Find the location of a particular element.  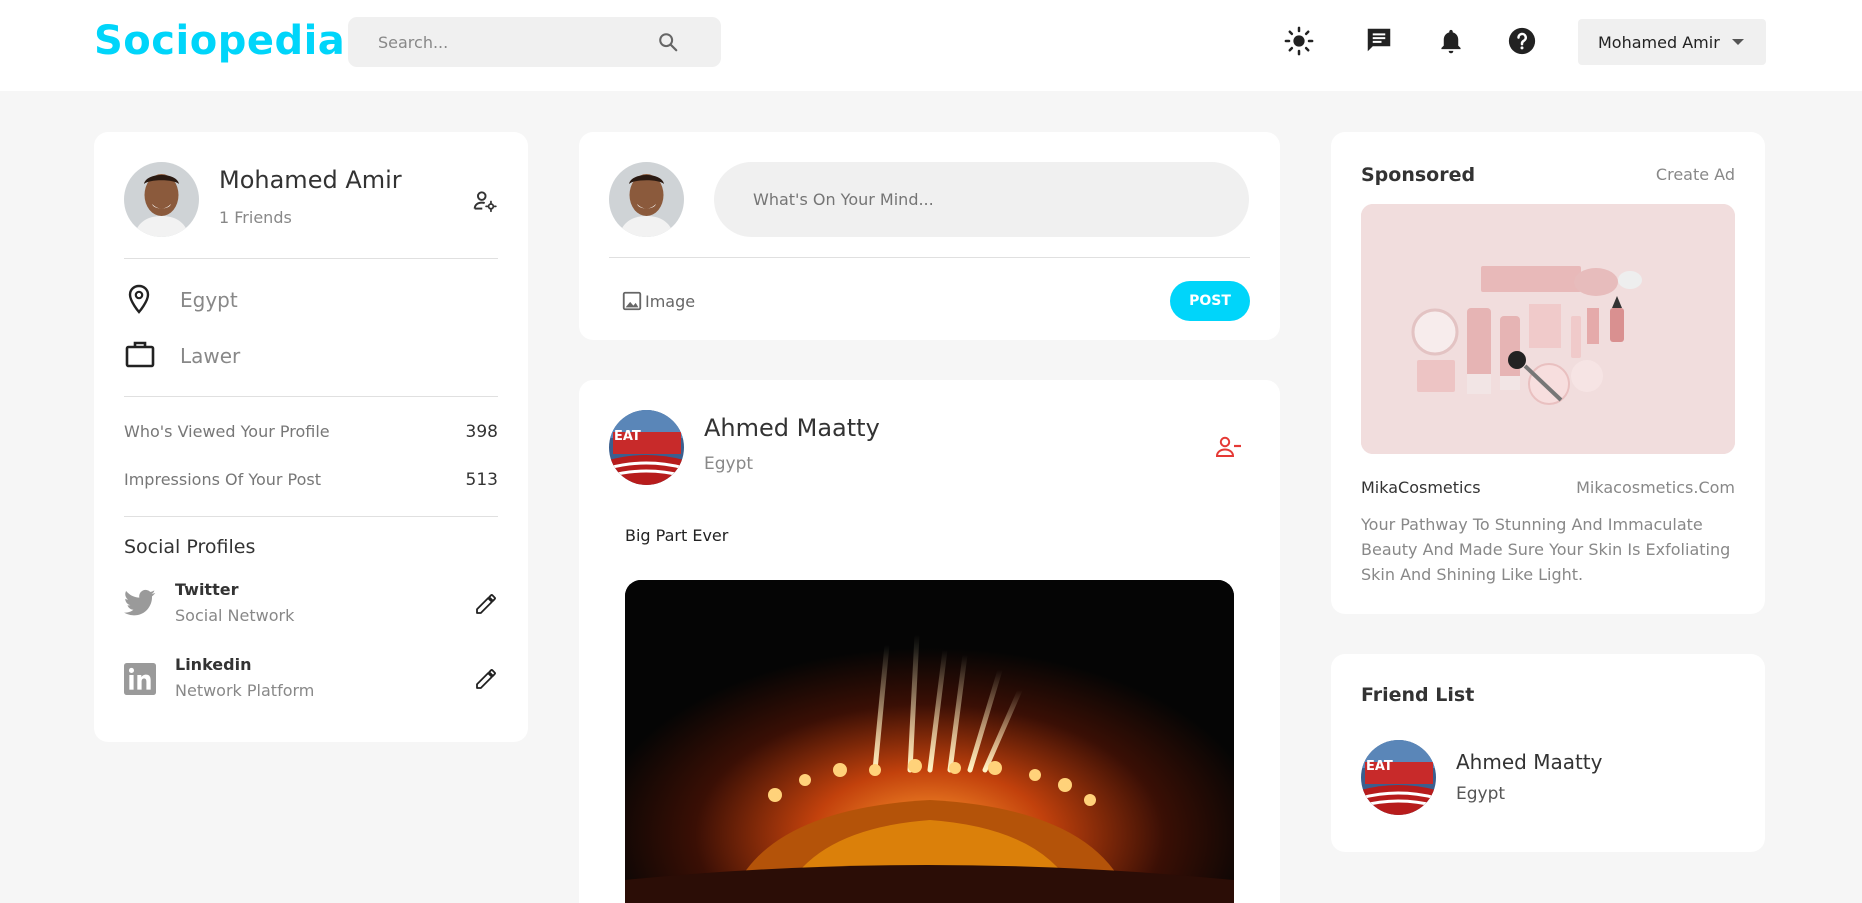

post-text: Big Part Ever is located at coordinates (677, 535).